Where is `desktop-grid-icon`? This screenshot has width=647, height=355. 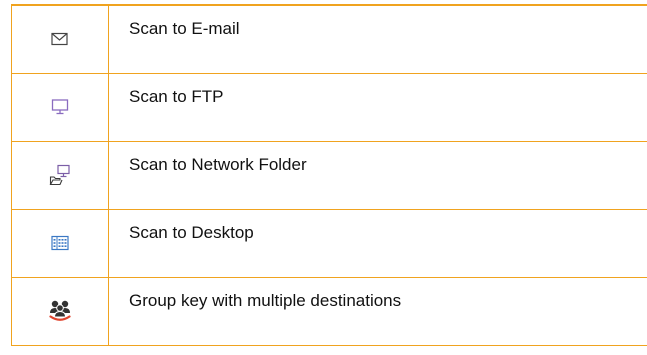
desktop-grid-icon is located at coordinates (60, 243).